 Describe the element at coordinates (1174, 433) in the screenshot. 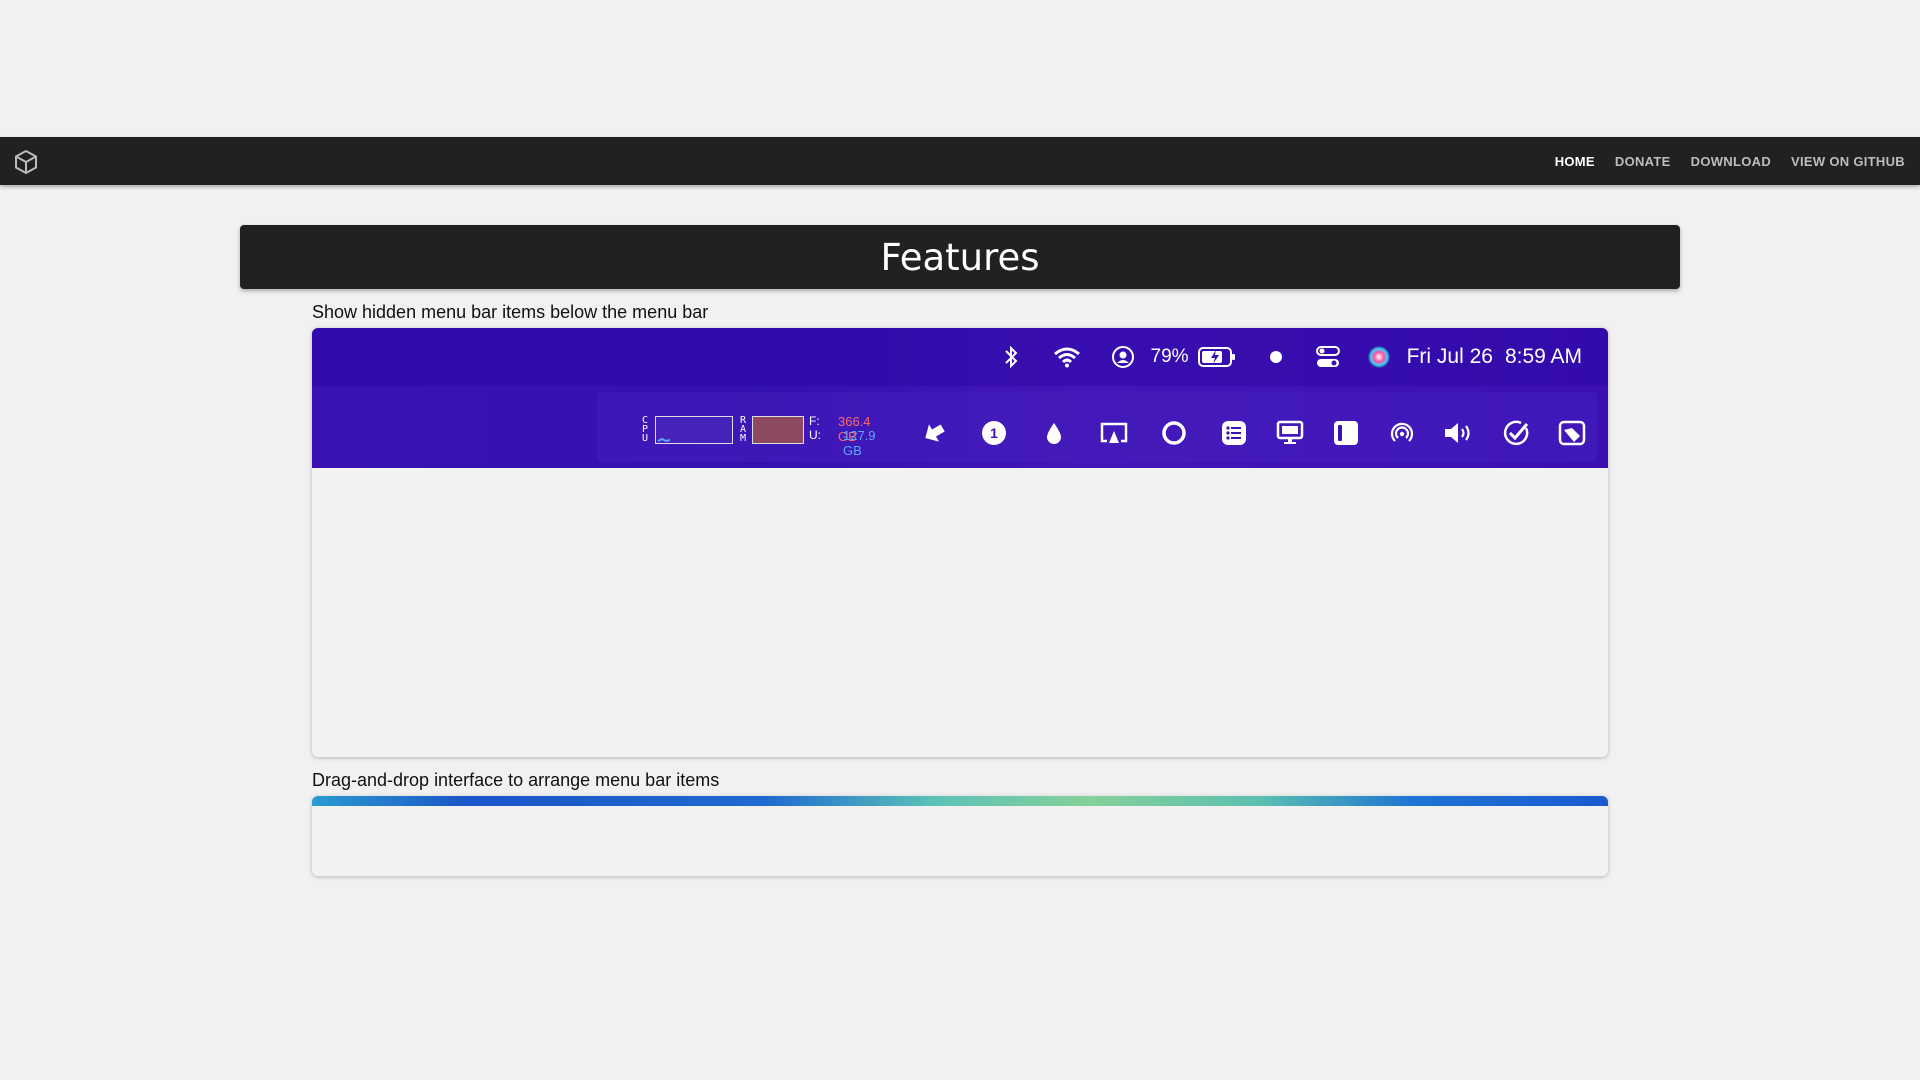

I see `circle-icon` at that location.